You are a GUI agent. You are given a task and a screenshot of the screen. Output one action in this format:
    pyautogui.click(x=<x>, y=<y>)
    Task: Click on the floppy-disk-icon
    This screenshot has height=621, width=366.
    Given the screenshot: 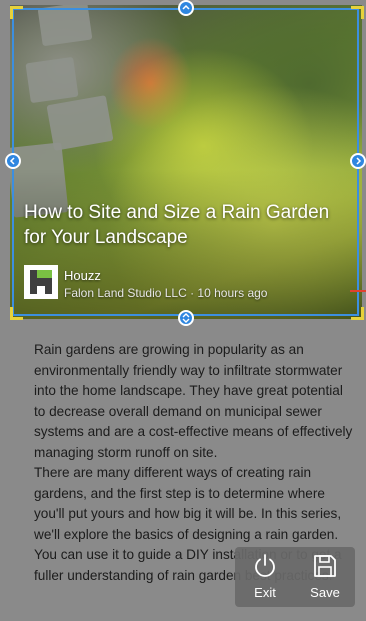 What is the action you would take?
    pyautogui.click(x=325, y=566)
    